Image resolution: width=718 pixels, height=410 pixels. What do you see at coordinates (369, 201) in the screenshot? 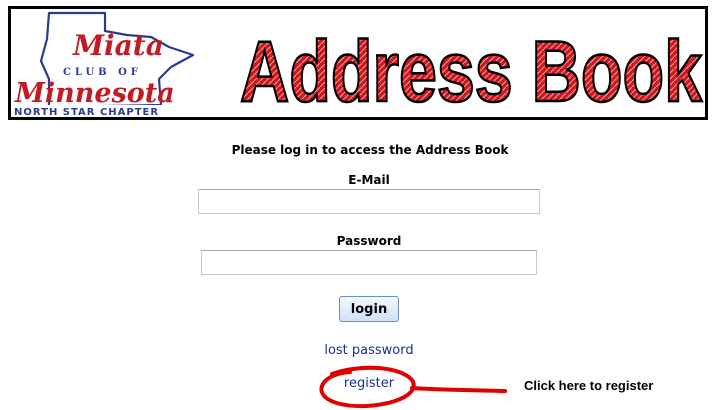
I see `email-field` at bounding box center [369, 201].